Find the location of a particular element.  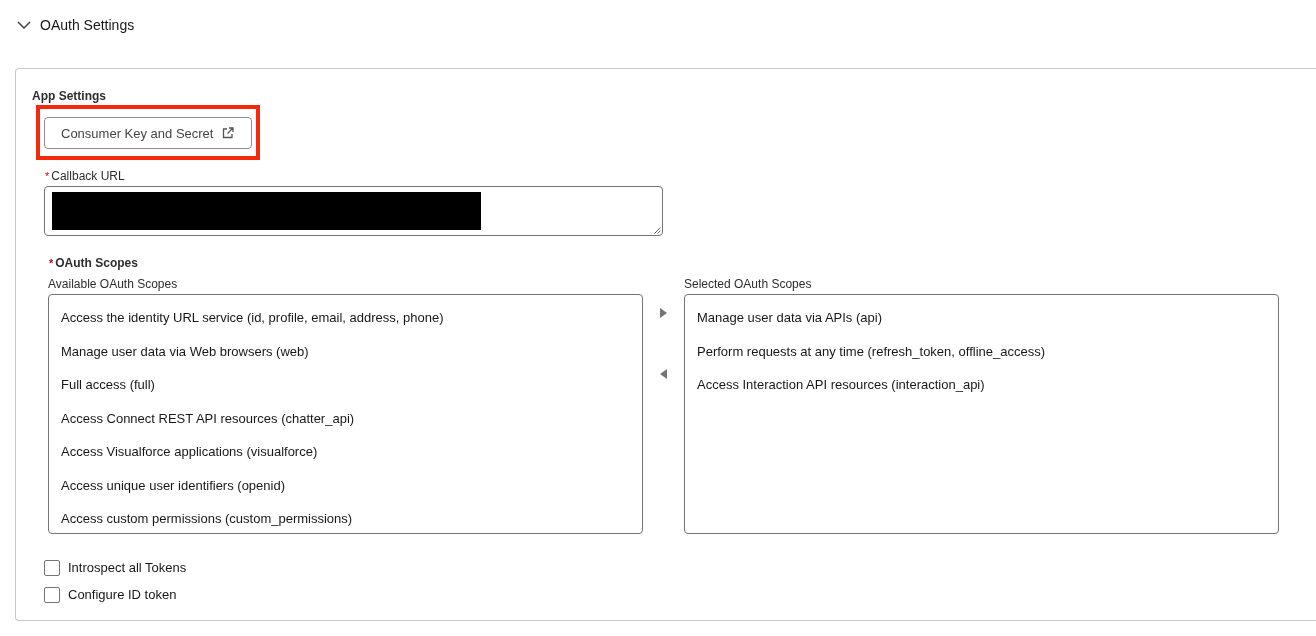

external-link-icon is located at coordinates (228, 133).